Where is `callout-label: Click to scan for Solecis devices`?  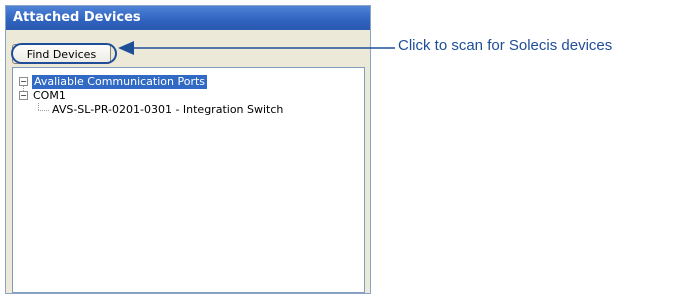
callout-label: Click to scan for Solecis devices is located at coordinates (505, 45).